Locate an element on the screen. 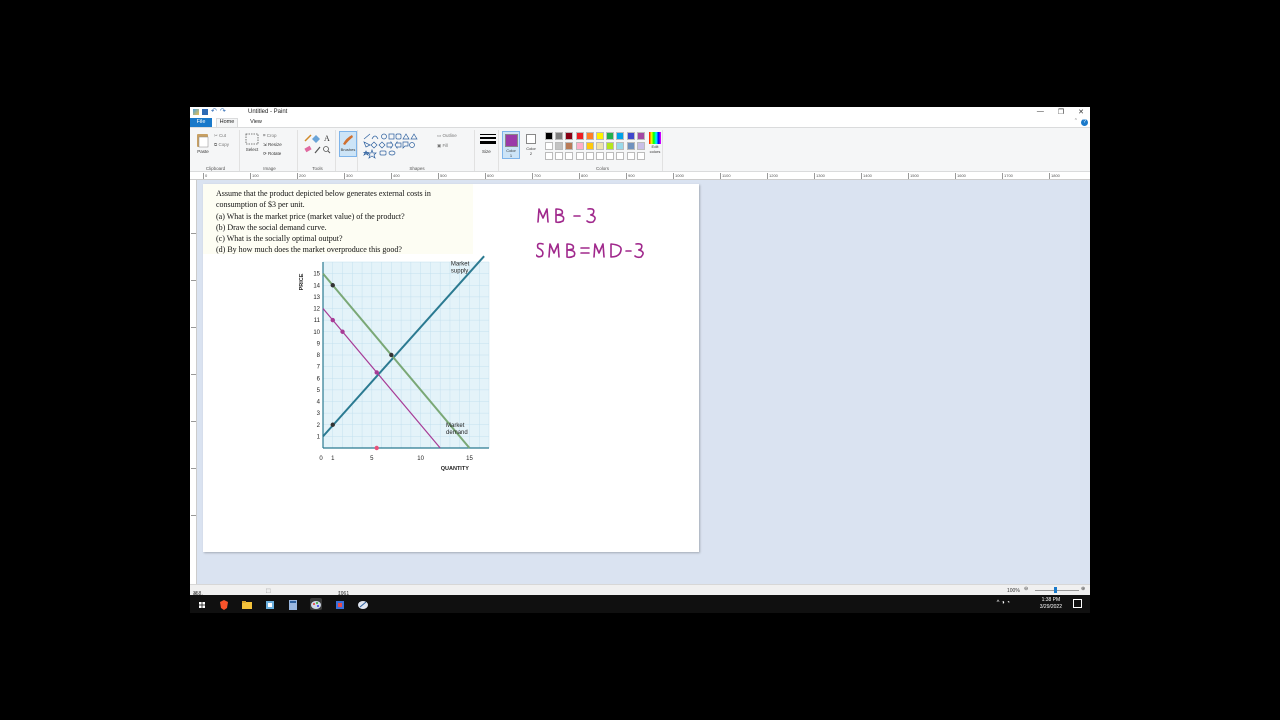 The width and height of the screenshot is (1280, 720). tab-view: View is located at coordinates (256, 122).